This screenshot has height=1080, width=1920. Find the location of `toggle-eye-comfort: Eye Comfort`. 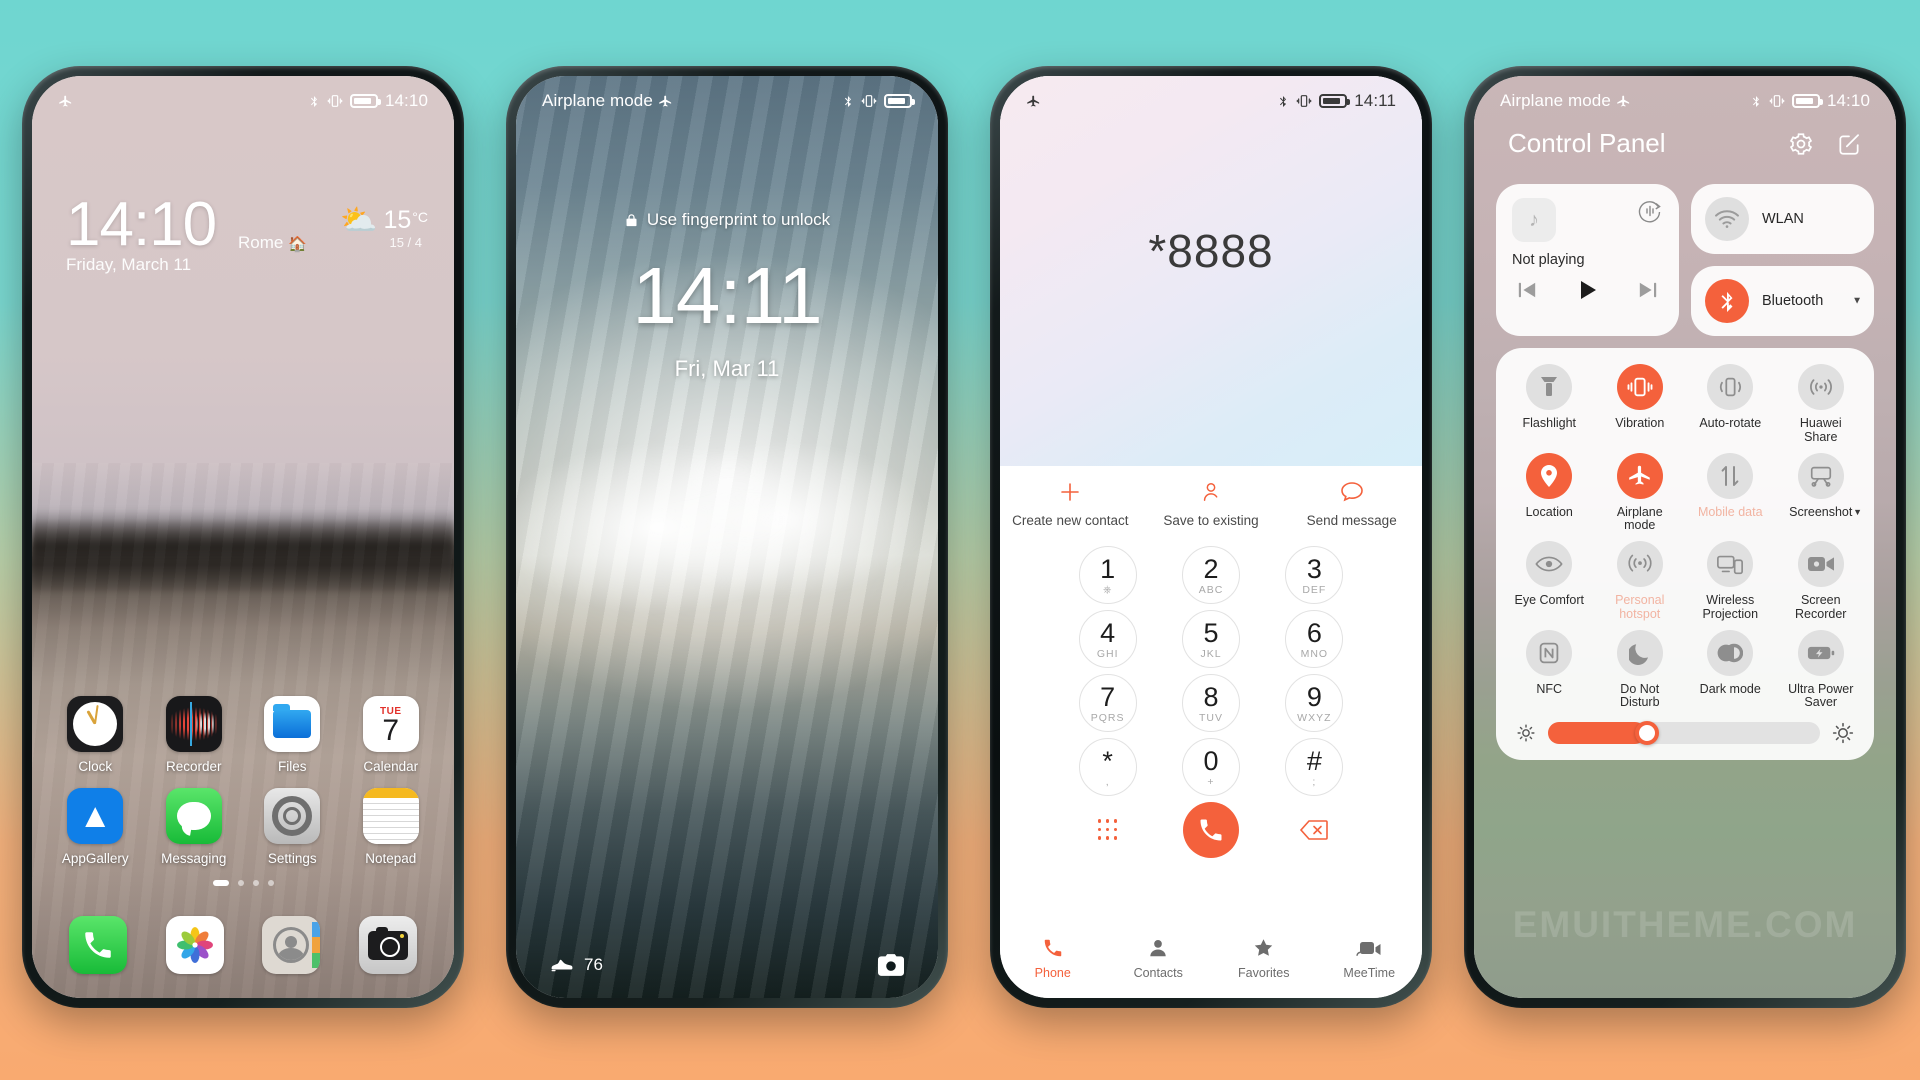

toggle-eye-comfort: Eye Comfort is located at coordinates (1549, 581).